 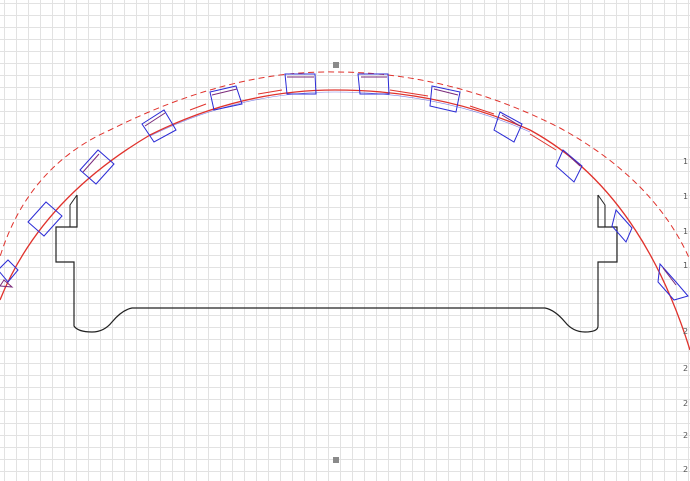 I want to click on selection-handle-top, so click(x=336, y=65).